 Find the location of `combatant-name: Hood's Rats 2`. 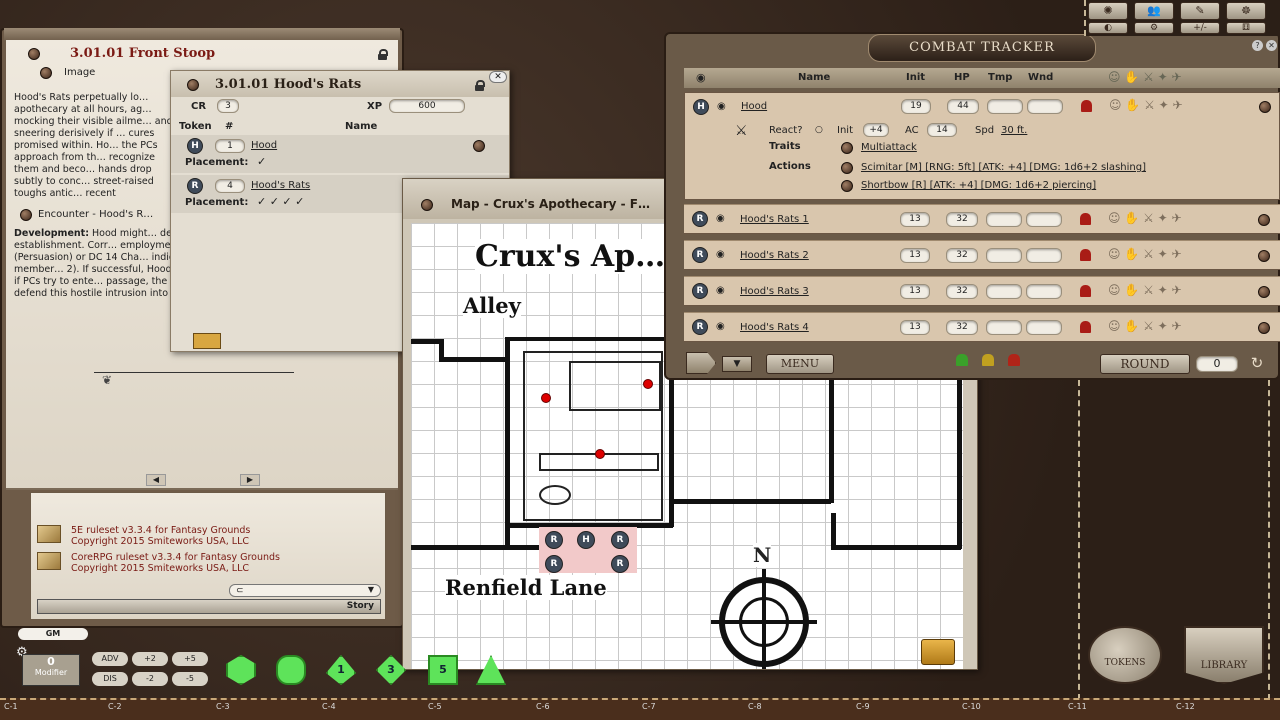

combatant-name: Hood's Rats 2 is located at coordinates (774, 255).